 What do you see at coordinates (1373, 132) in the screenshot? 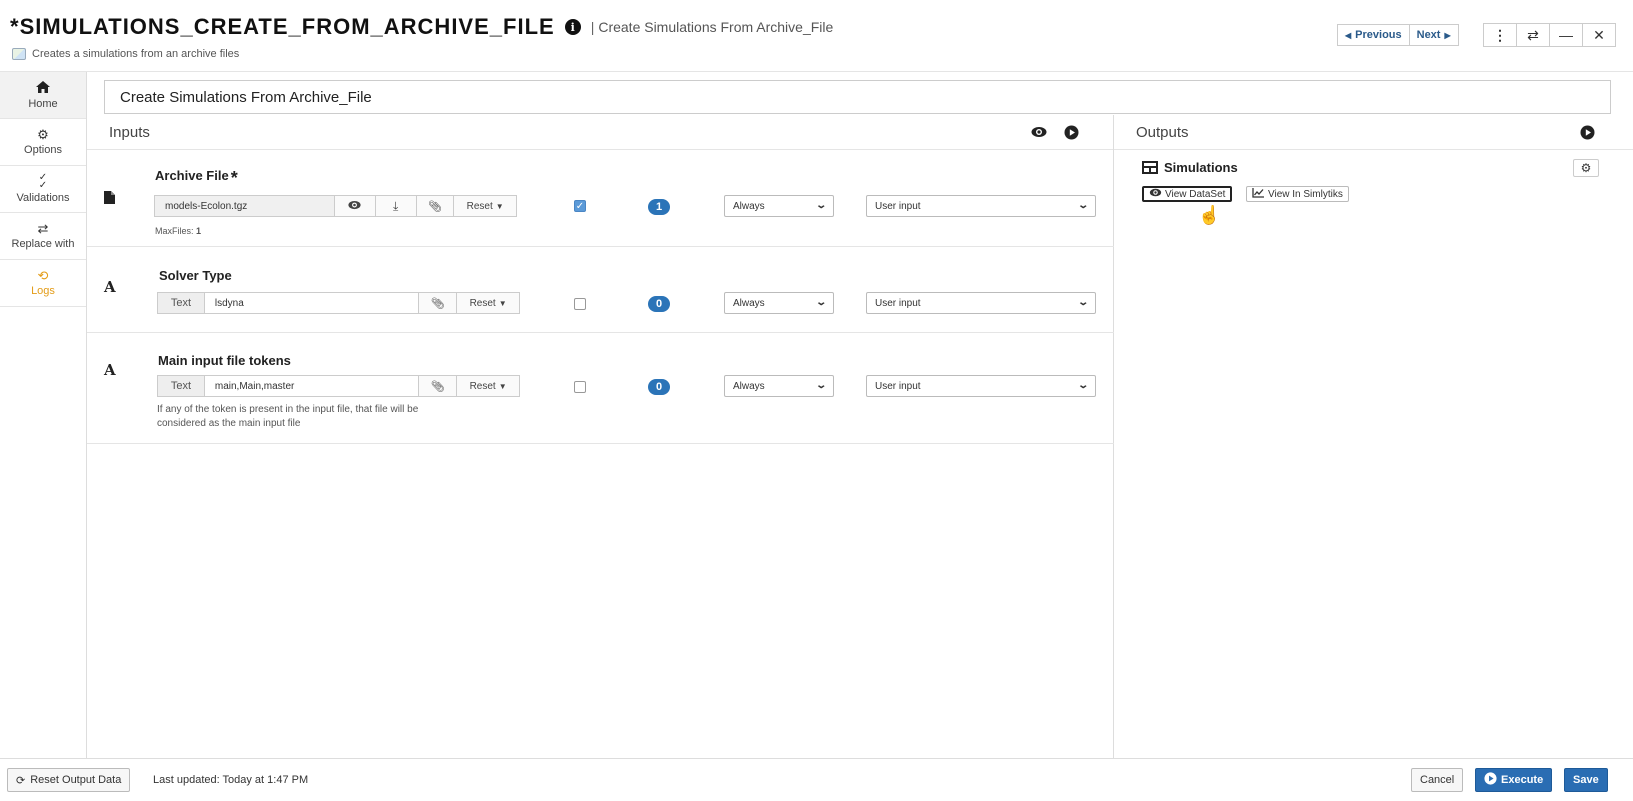
I see `outputs-header: Outputs` at bounding box center [1373, 132].